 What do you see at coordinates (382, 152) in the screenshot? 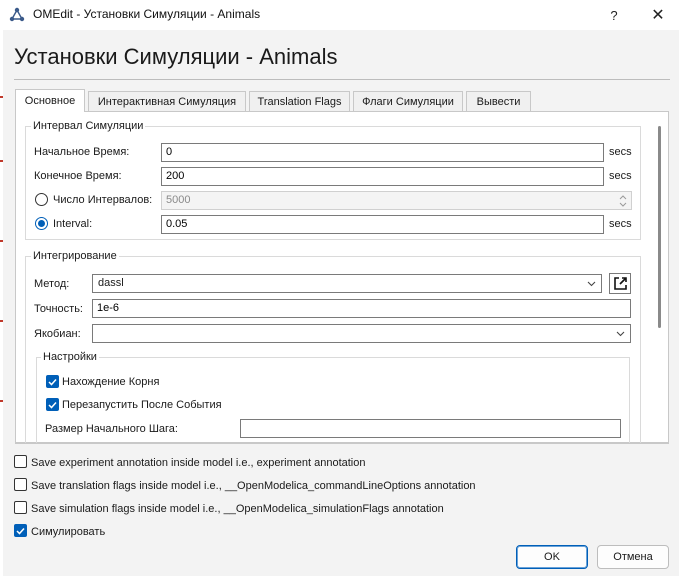
I see `start-time-input: 0` at bounding box center [382, 152].